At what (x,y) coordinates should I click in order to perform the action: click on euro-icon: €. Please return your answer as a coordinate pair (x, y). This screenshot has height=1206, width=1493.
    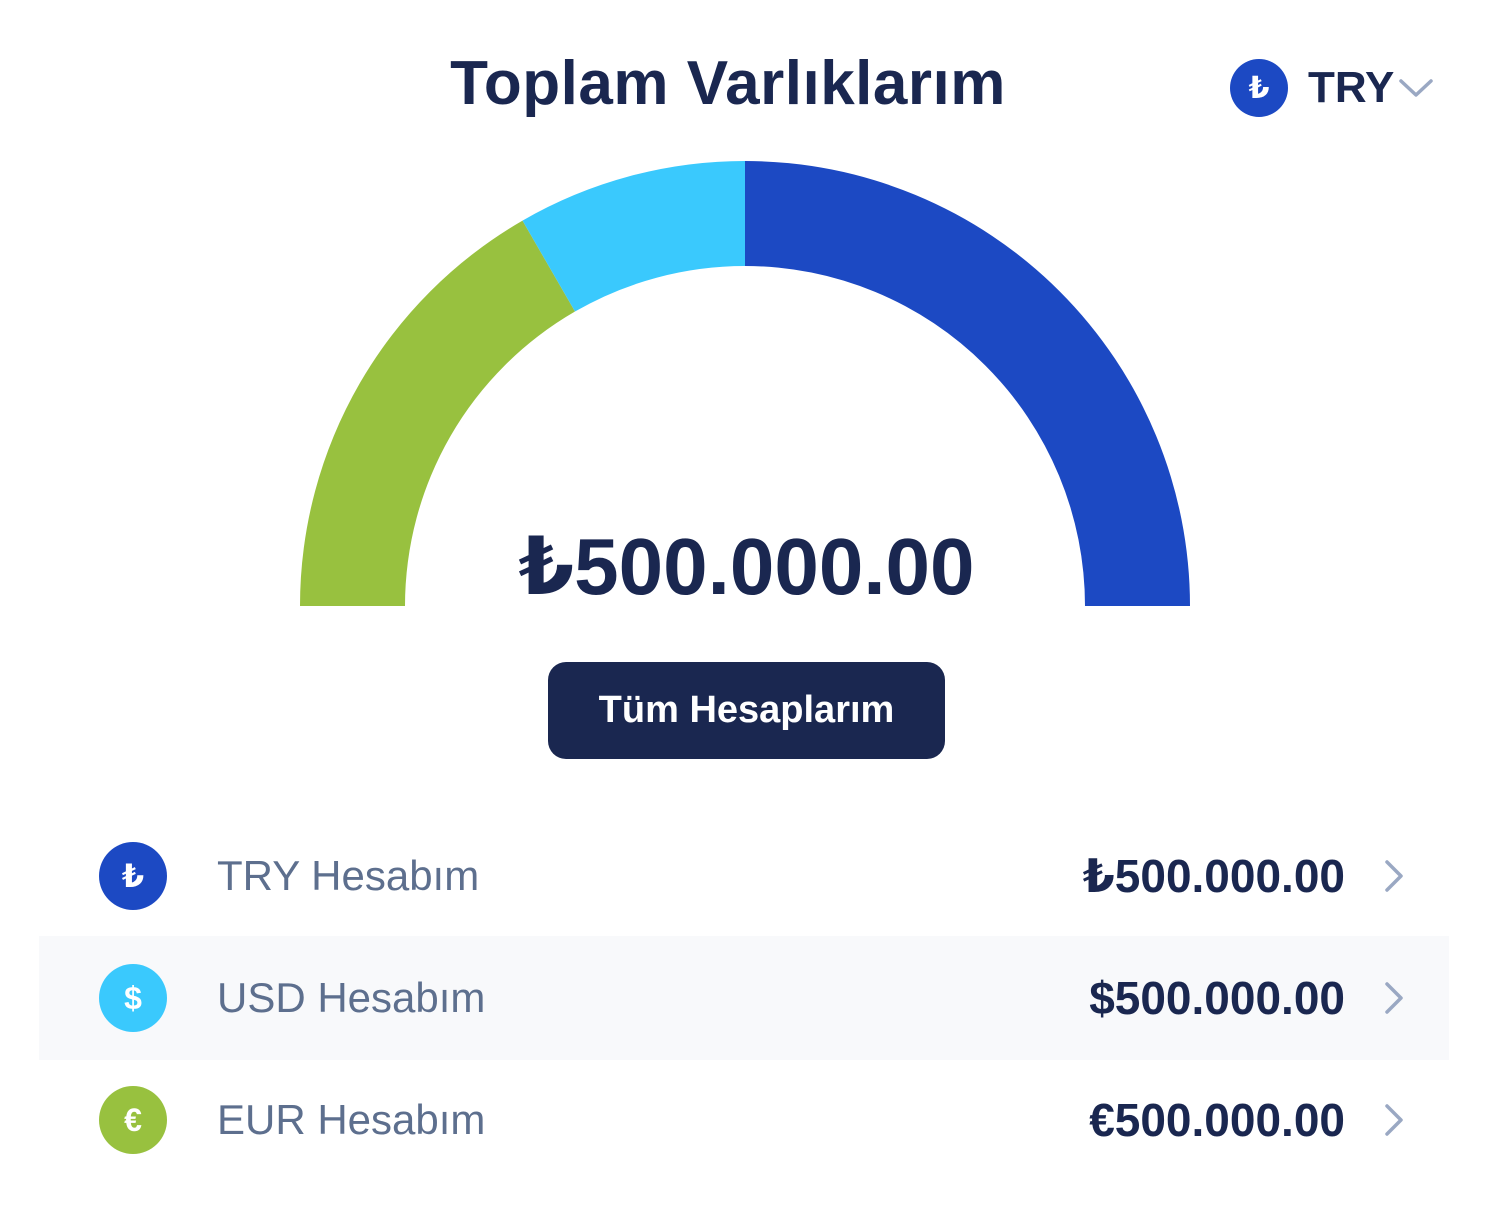
    Looking at the image, I should click on (133, 1120).